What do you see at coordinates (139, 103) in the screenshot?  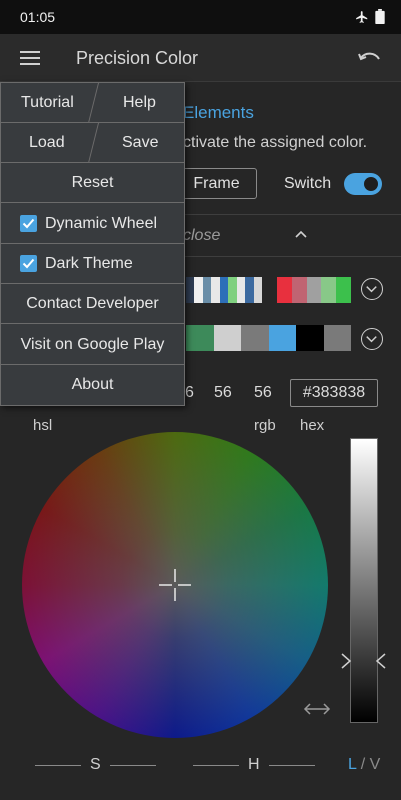 I see `menu-item-help: Help` at bounding box center [139, 103].